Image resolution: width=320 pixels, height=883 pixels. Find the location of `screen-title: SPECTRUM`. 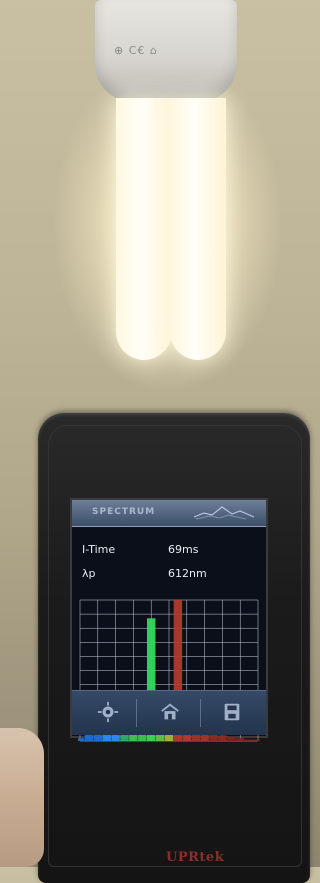

screen-title: SPECTRUM is located at coordinates (124, 512).